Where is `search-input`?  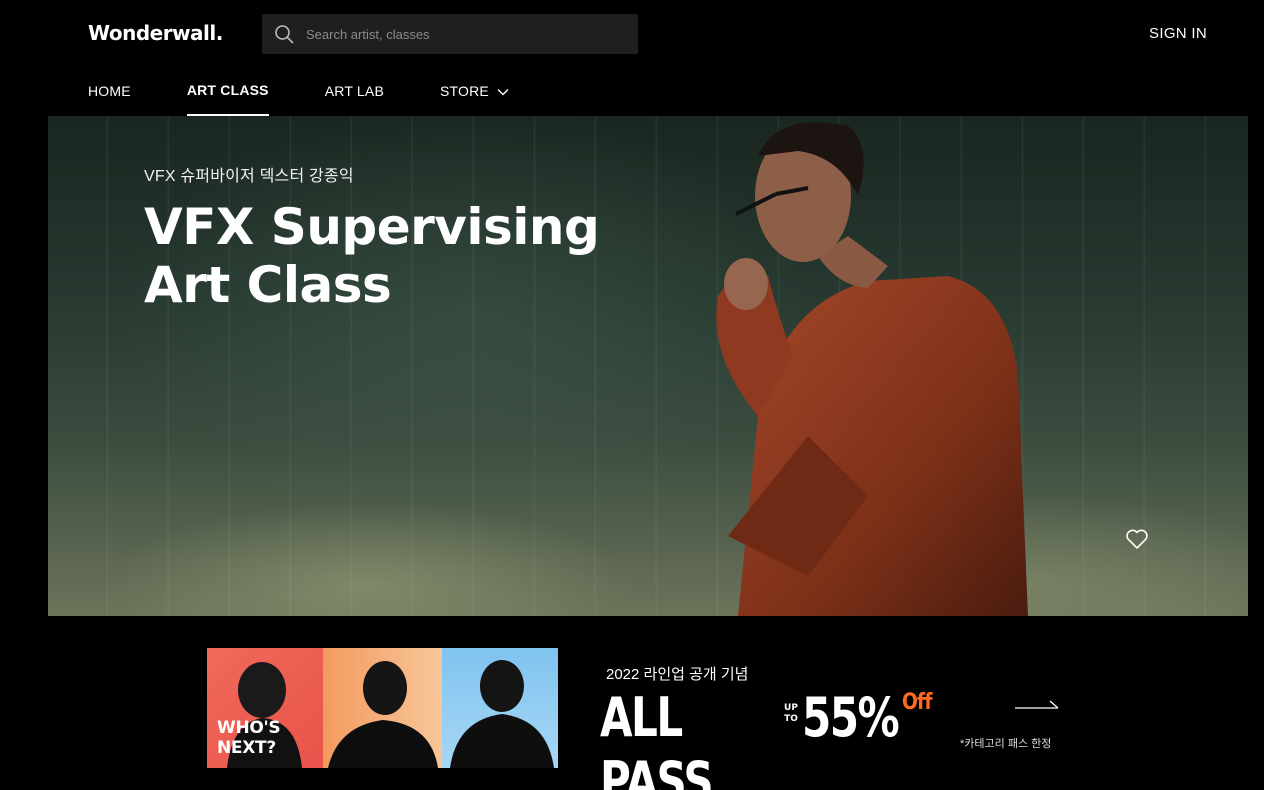 search-input is located at coordinates (466, 34).